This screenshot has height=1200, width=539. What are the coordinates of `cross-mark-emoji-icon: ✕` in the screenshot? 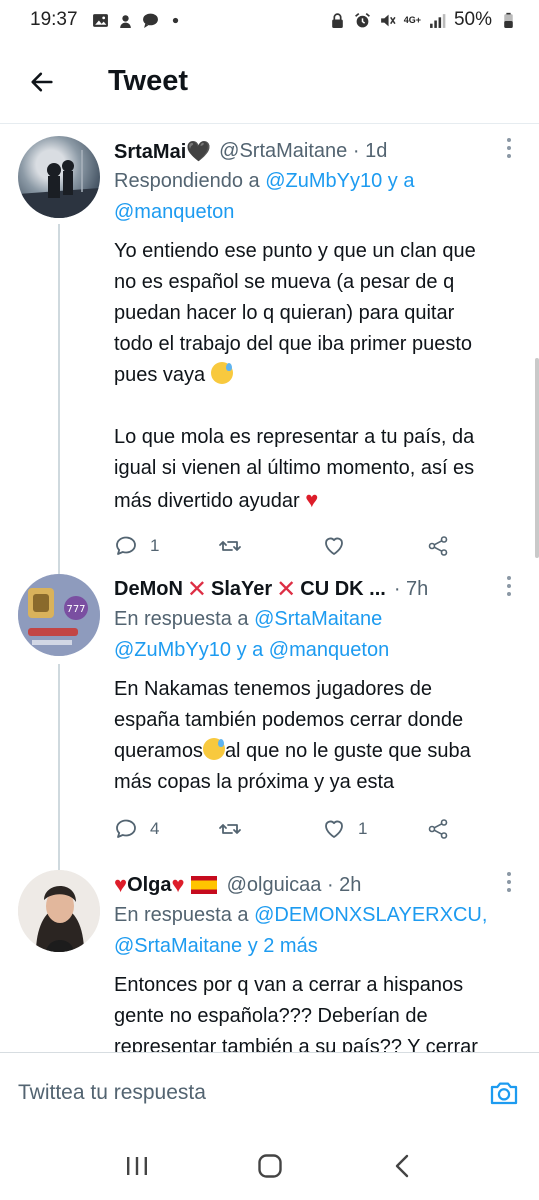 It's located at (286, 589).